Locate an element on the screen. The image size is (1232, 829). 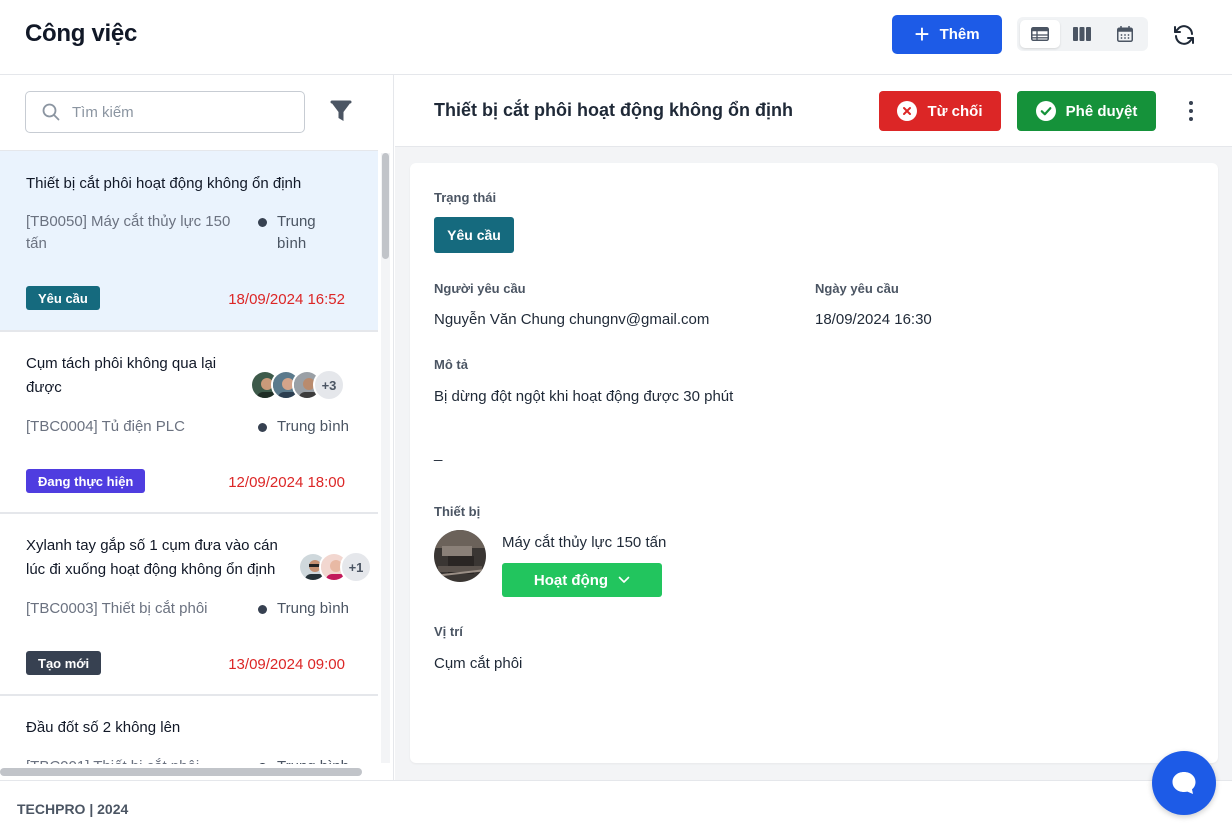
page-title: Công việc is located at coordinates (81, 33).